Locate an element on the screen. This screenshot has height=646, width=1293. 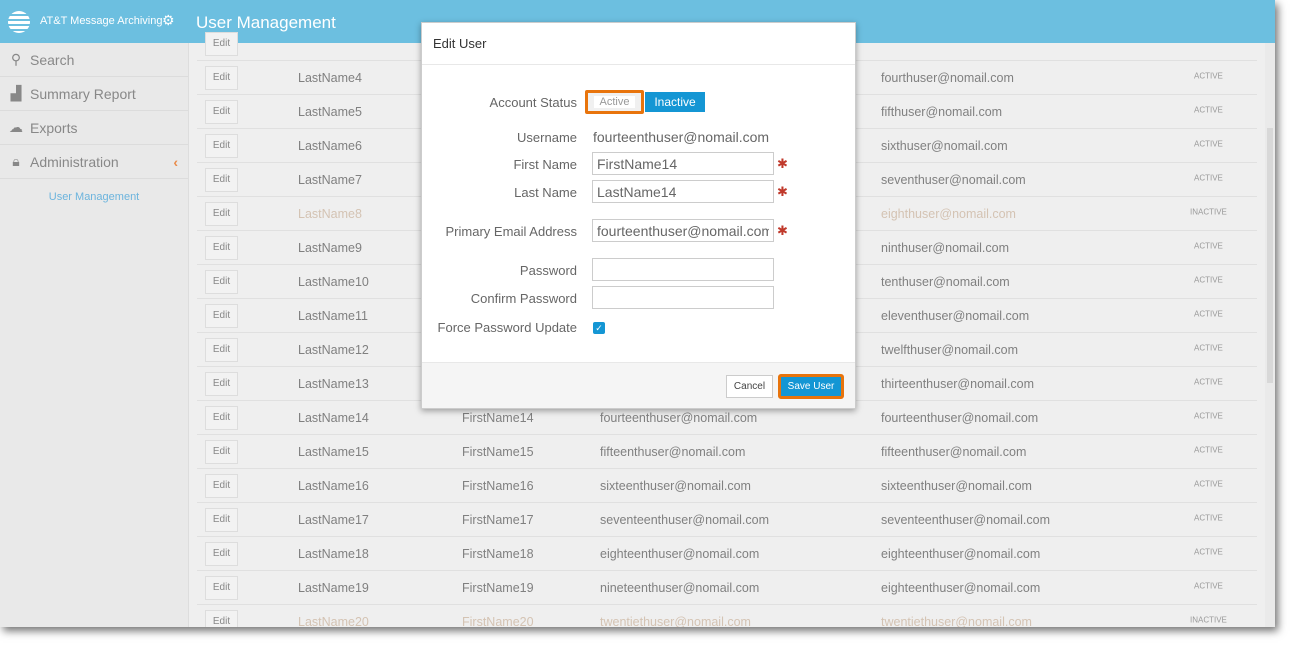
last-name-cell: LastName20 is located at coordinates (333, 621).